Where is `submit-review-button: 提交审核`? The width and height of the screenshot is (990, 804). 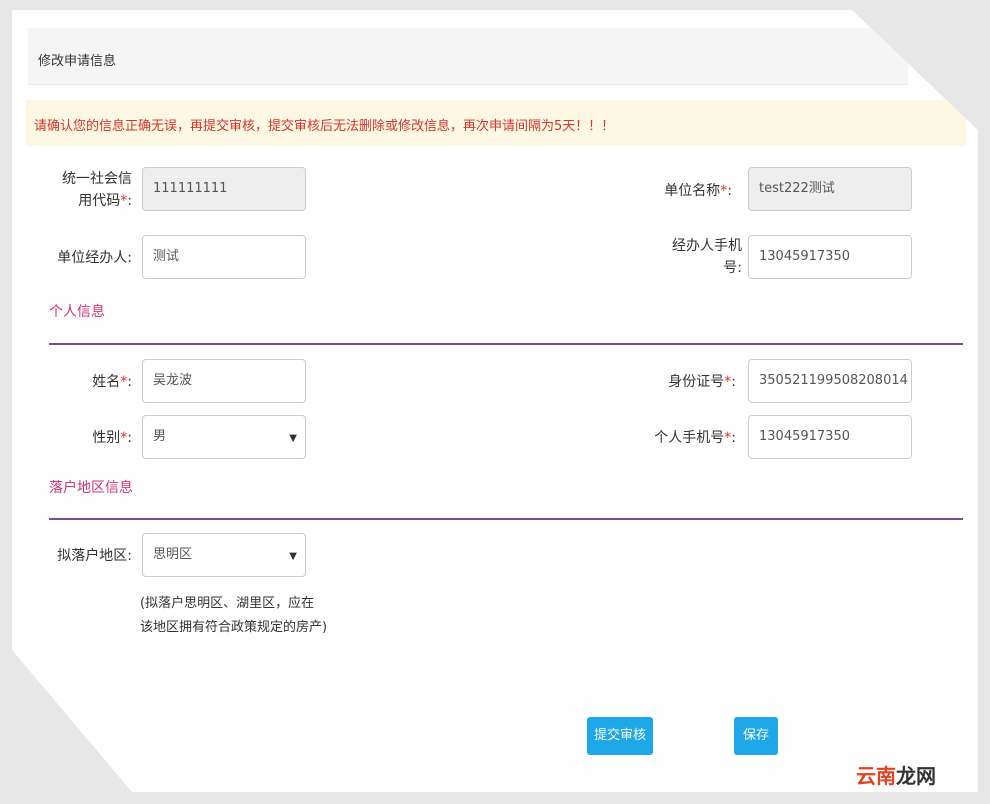 submit-review-button: 提交审核 is located at coordinates (620, 736).